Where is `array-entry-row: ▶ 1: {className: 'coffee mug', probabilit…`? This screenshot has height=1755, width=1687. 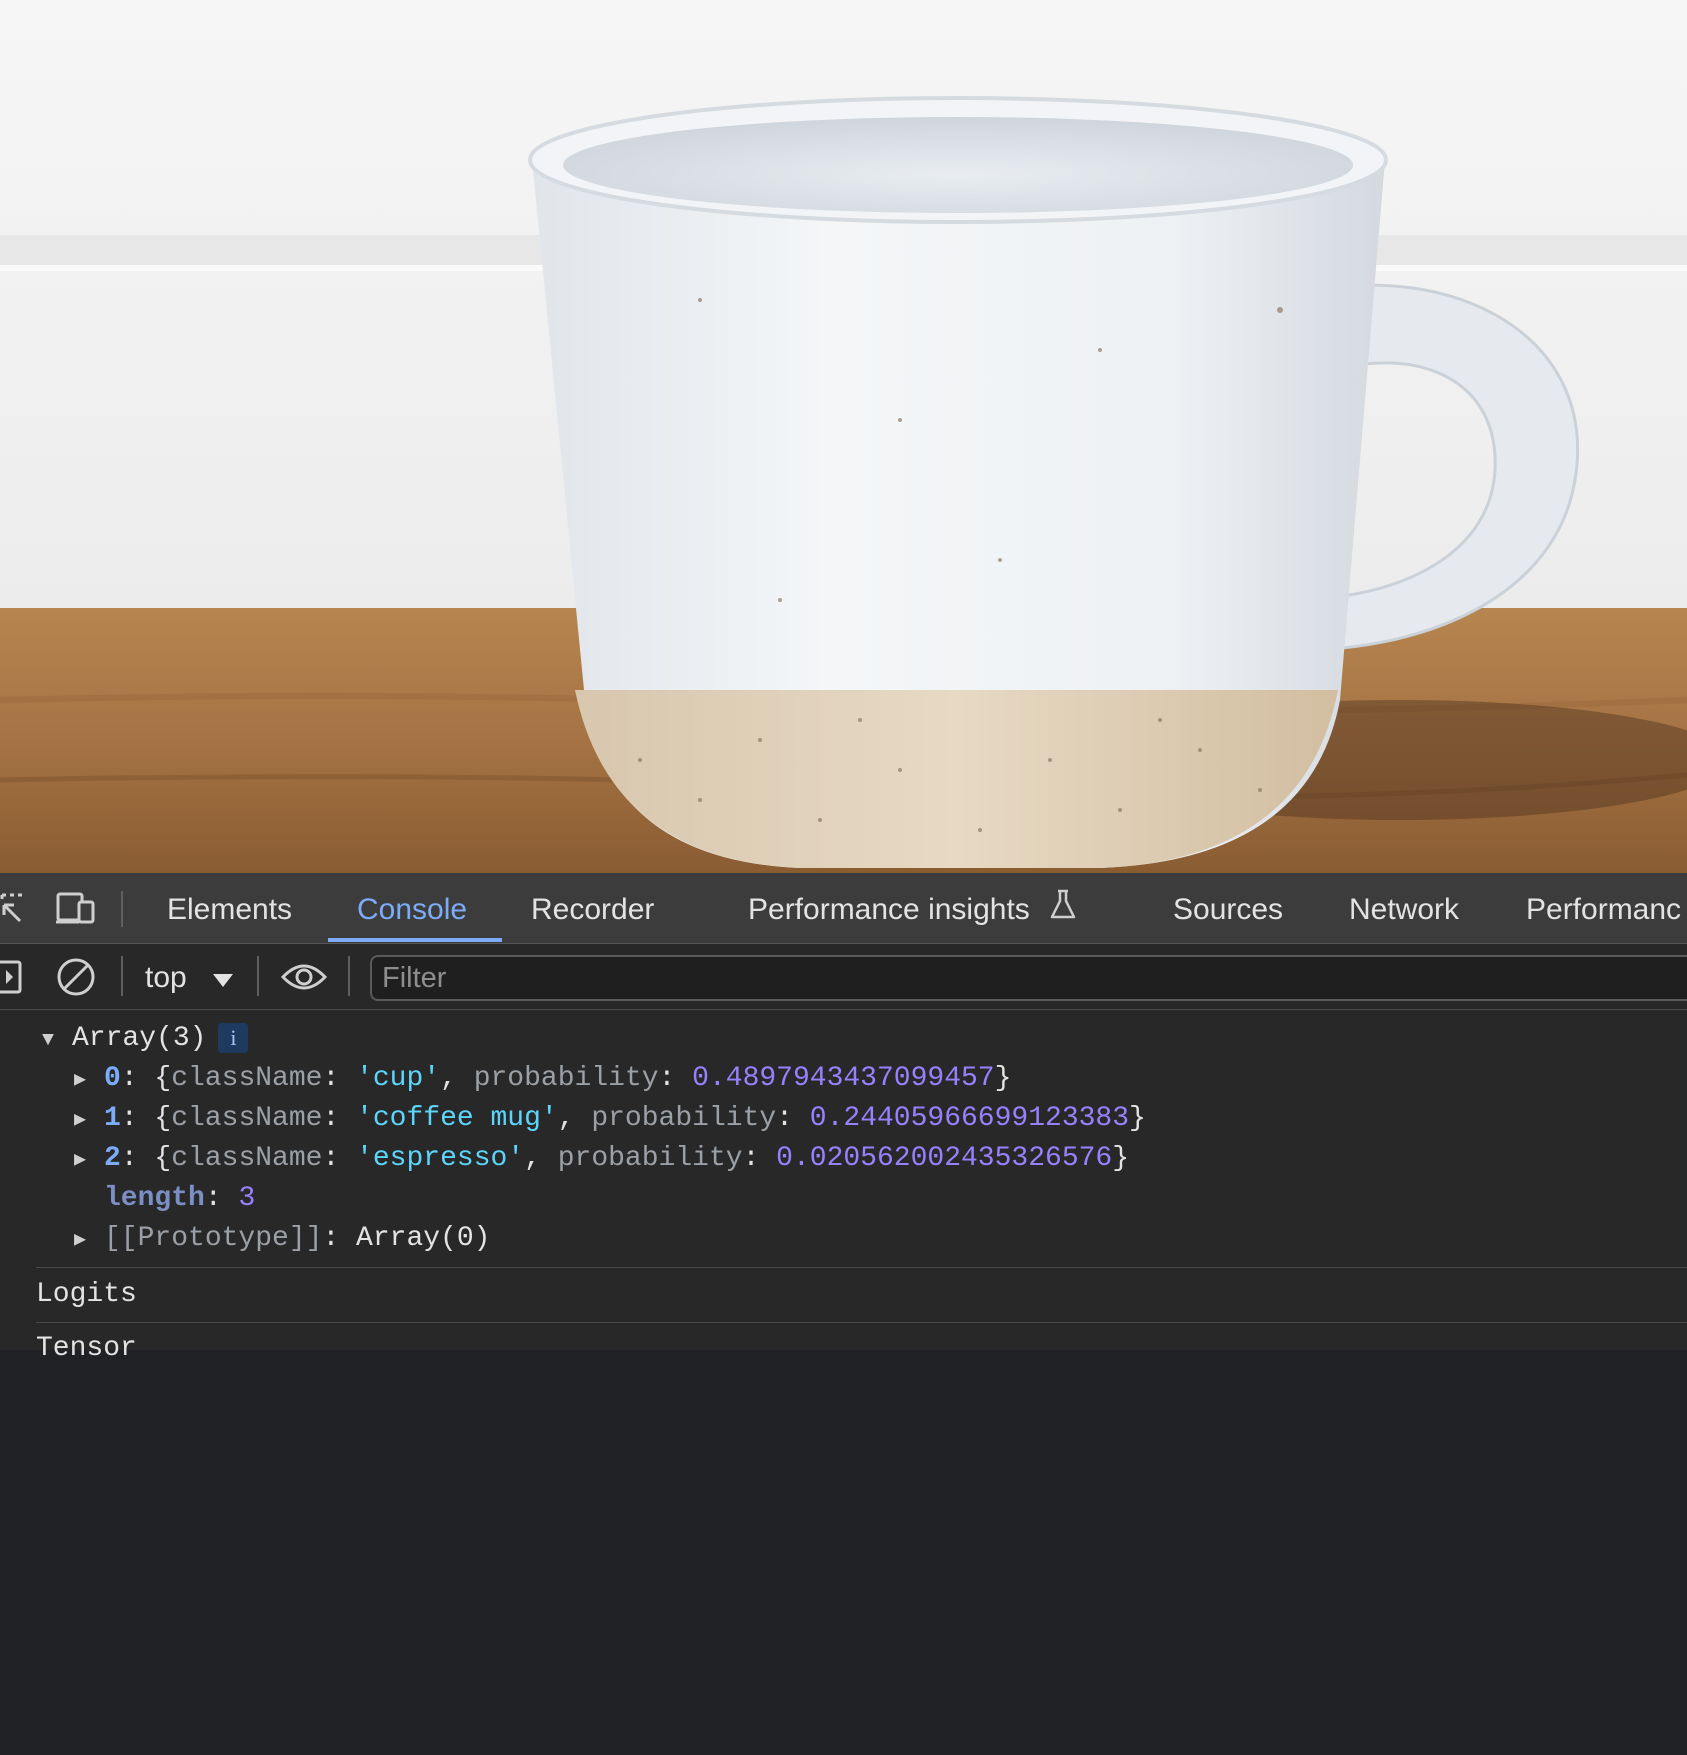 array-entry-row: ▶ 1: {className: 'coffee mug', probabilit… is located at coordinates (610, 1119).